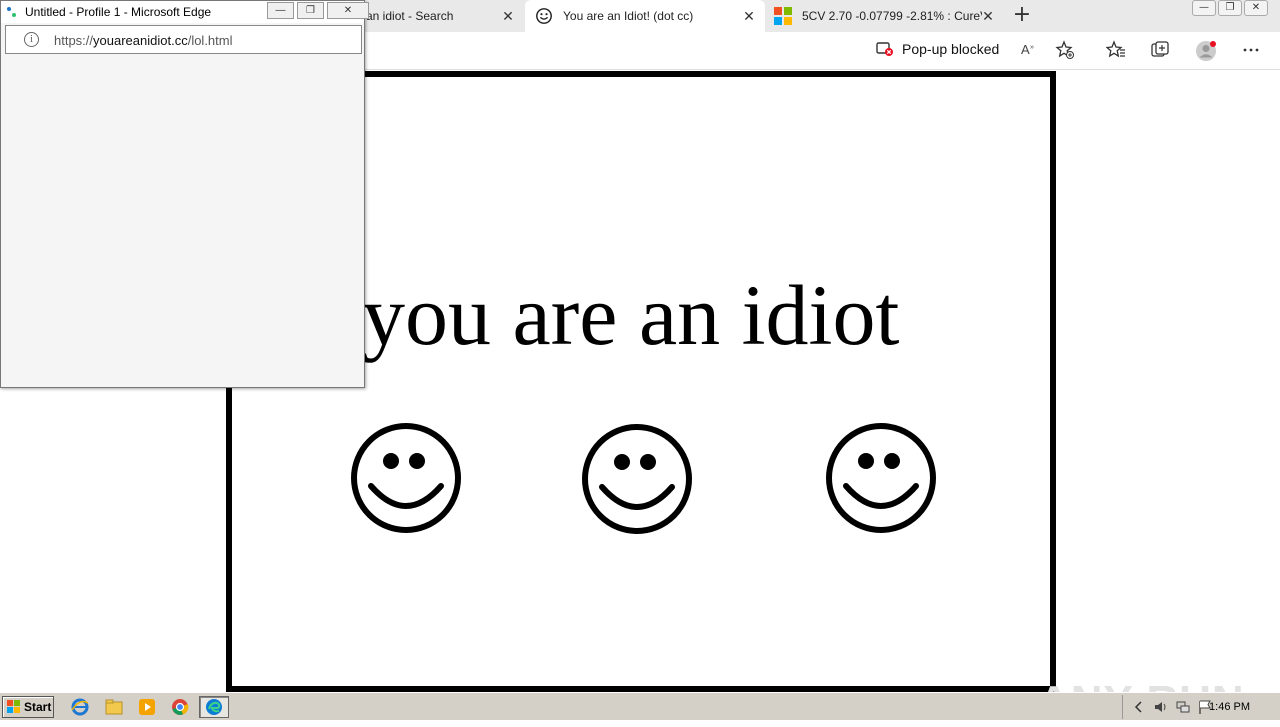  I want to click on profile-icon, so click(1206, 51).